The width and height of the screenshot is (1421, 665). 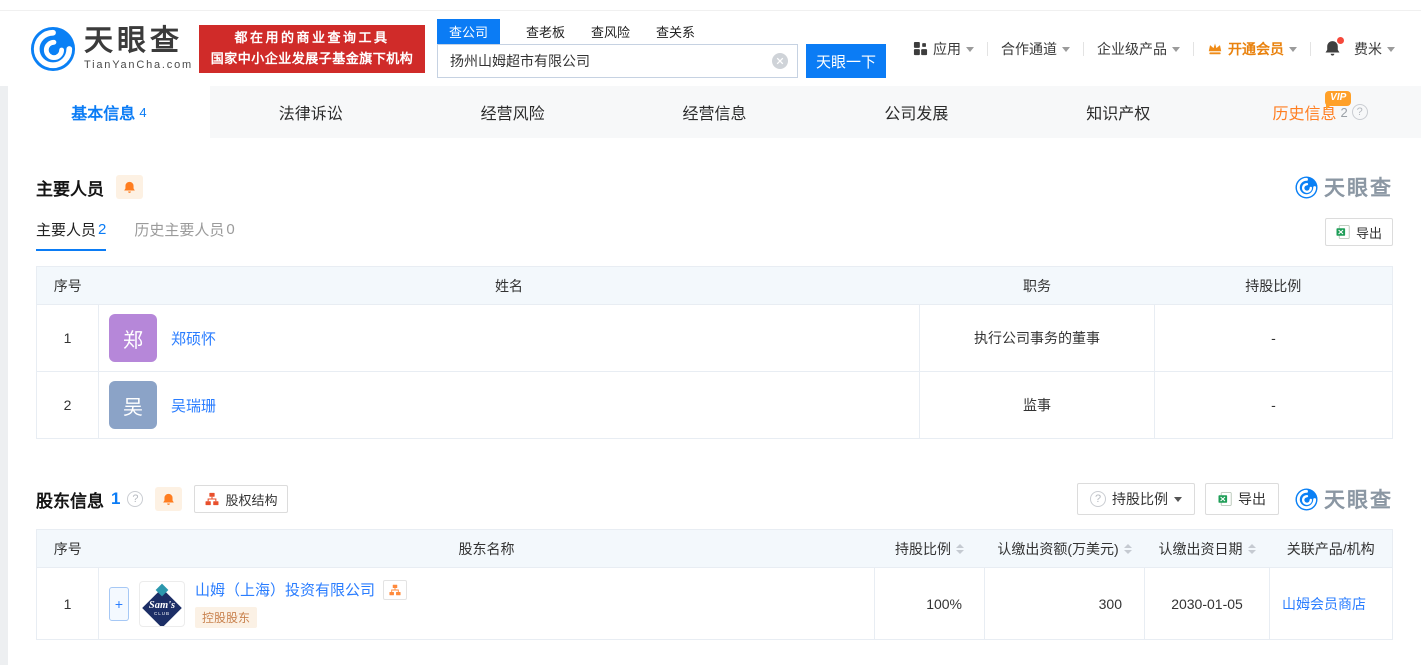 I want to click on search-tabs: 查公司 查老板 查风险 查关系, so click(x=661, y=31).